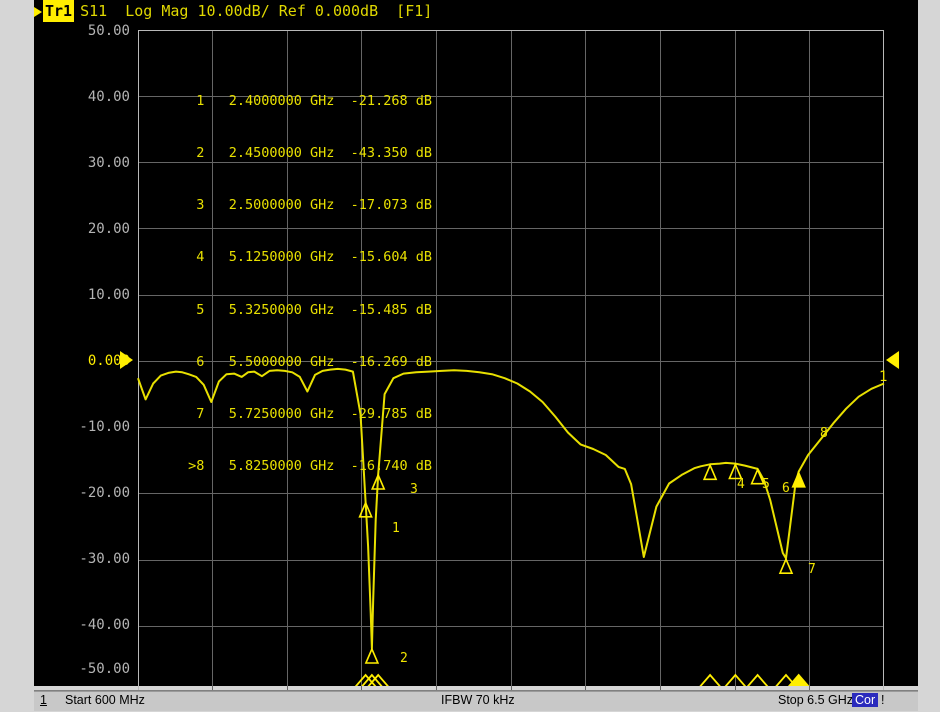  I want to click on trace-select-badge: Tr1, so click(59, 11).